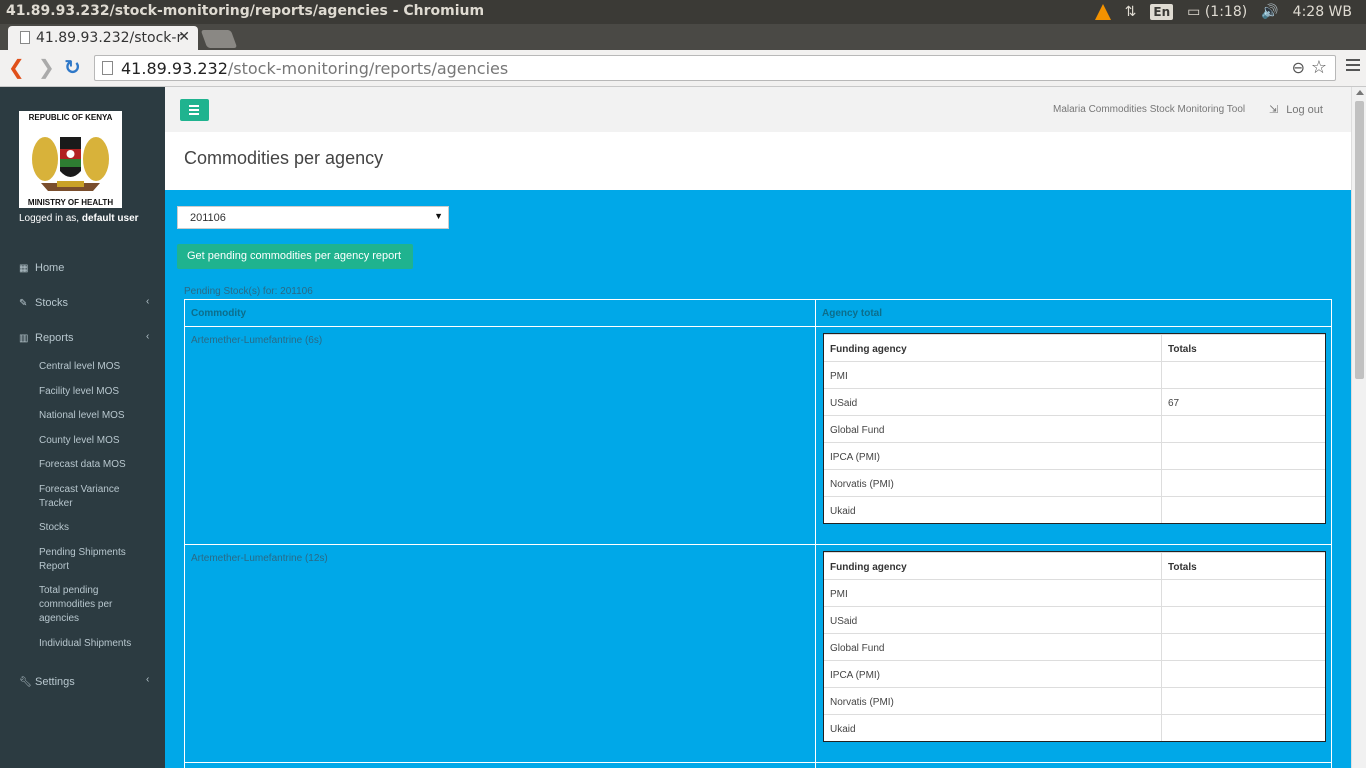 Image resolution: width=1366 pixels, height=768 pixels. Describe the element at coordinates (868, 349) in the screenshot. I see `sub-head-agency: Funding agency` at that location.